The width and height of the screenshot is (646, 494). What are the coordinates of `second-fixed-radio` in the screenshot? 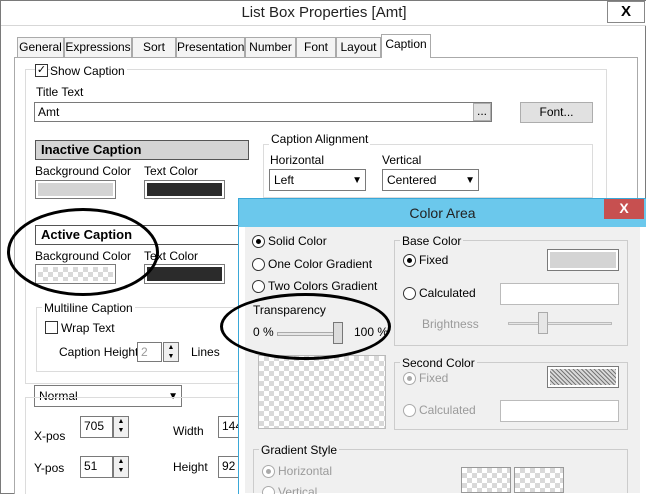 It's located at (409, 378).